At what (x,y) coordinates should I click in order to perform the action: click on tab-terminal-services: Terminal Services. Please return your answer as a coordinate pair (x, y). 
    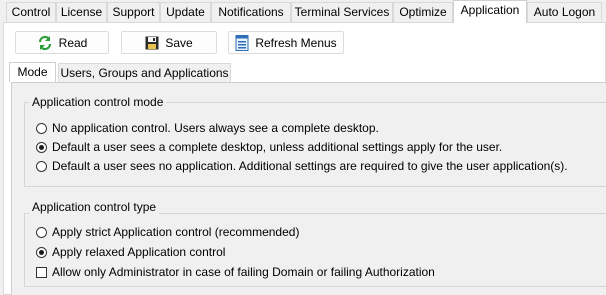
    Looking at the image, I should click on (342, 12).